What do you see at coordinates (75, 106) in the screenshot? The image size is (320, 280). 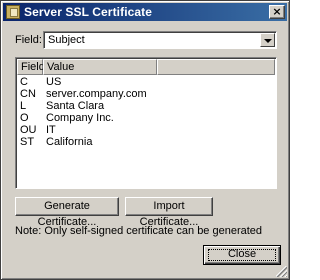 I see `row-value: Santa Clara` at bounding box center [75, 106].